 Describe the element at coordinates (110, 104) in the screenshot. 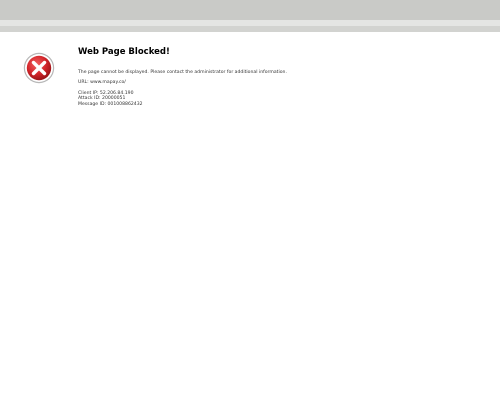

I see `message-id-info: Message ID: 001008862432` at that location.